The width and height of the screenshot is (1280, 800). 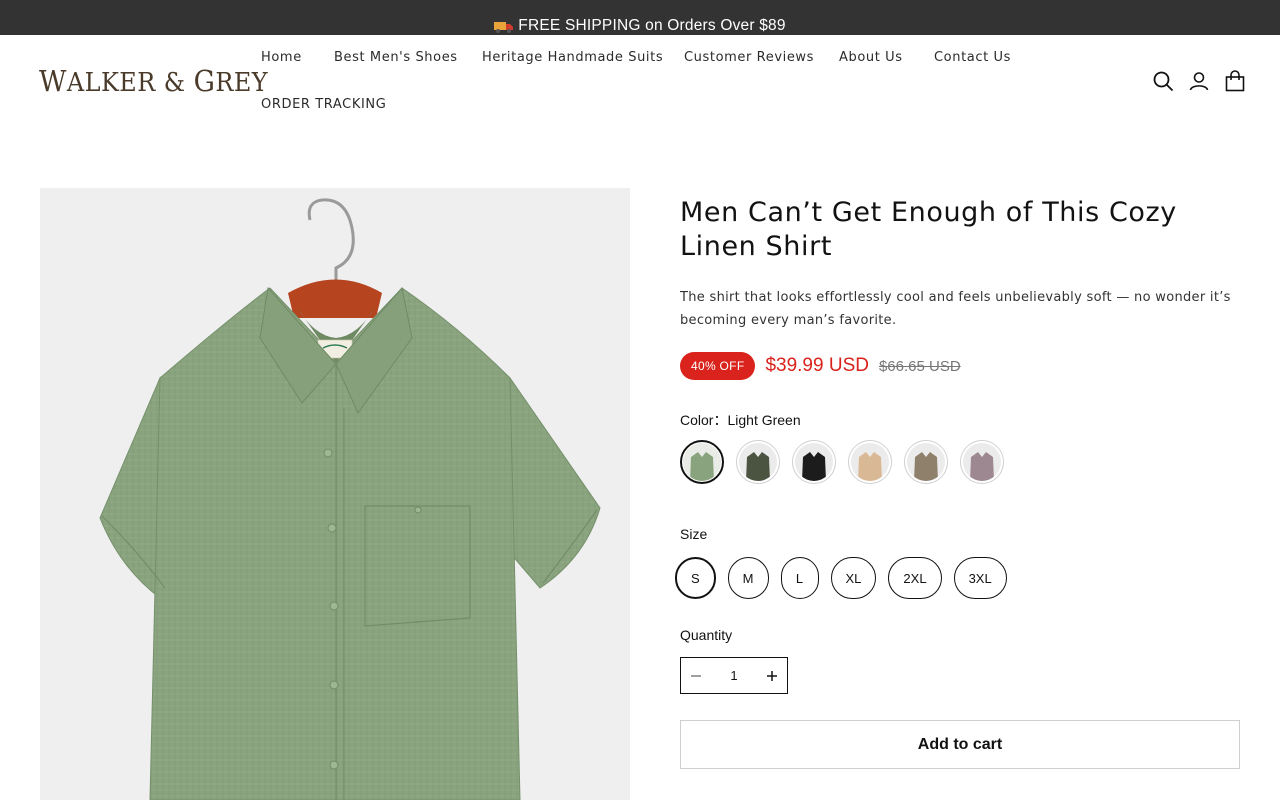 I want to click on discount-badge: 40% OFF, so click(x=718, y=366).